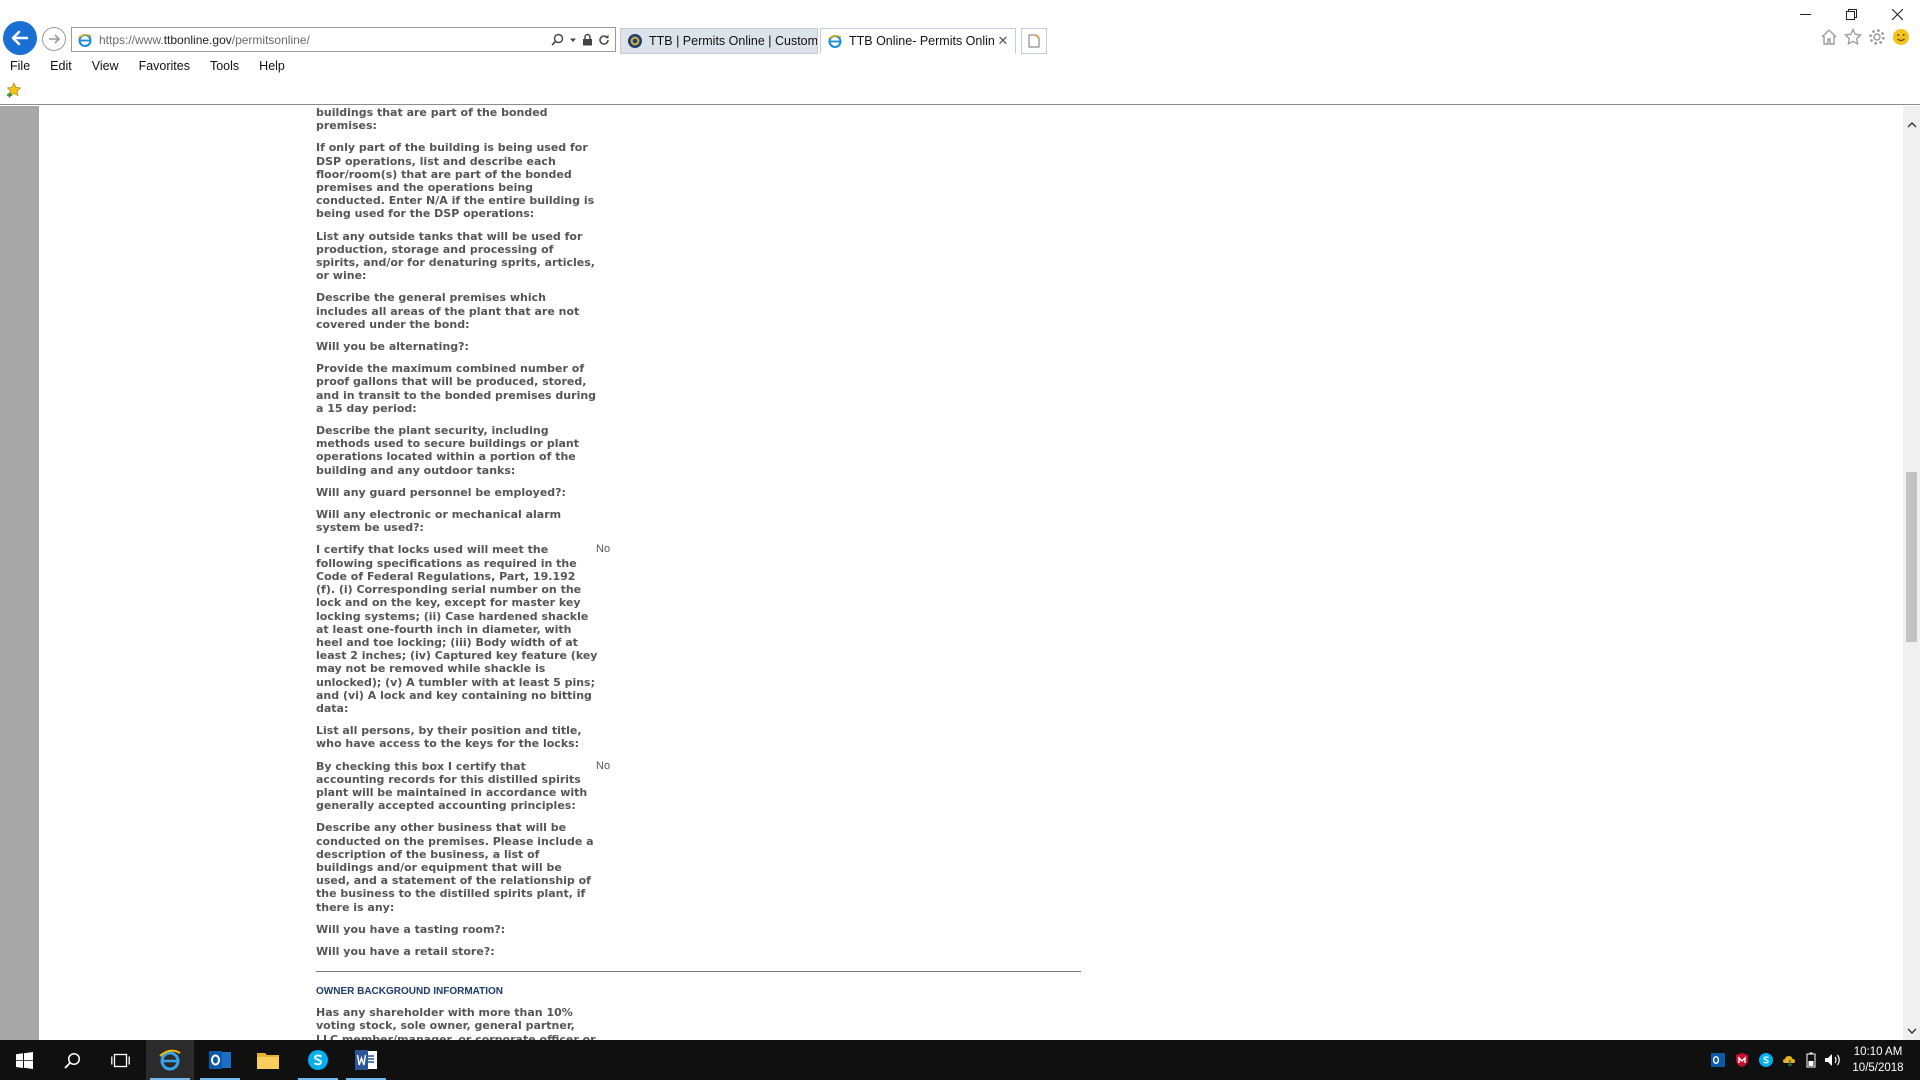 Image resolution: width=1920 pixels, height=1080 pixels. What do you see at coordinates (1718, 1060) in the screenshot?
I see `outlook-tray-icon` at bounding box center [1718, 1060].